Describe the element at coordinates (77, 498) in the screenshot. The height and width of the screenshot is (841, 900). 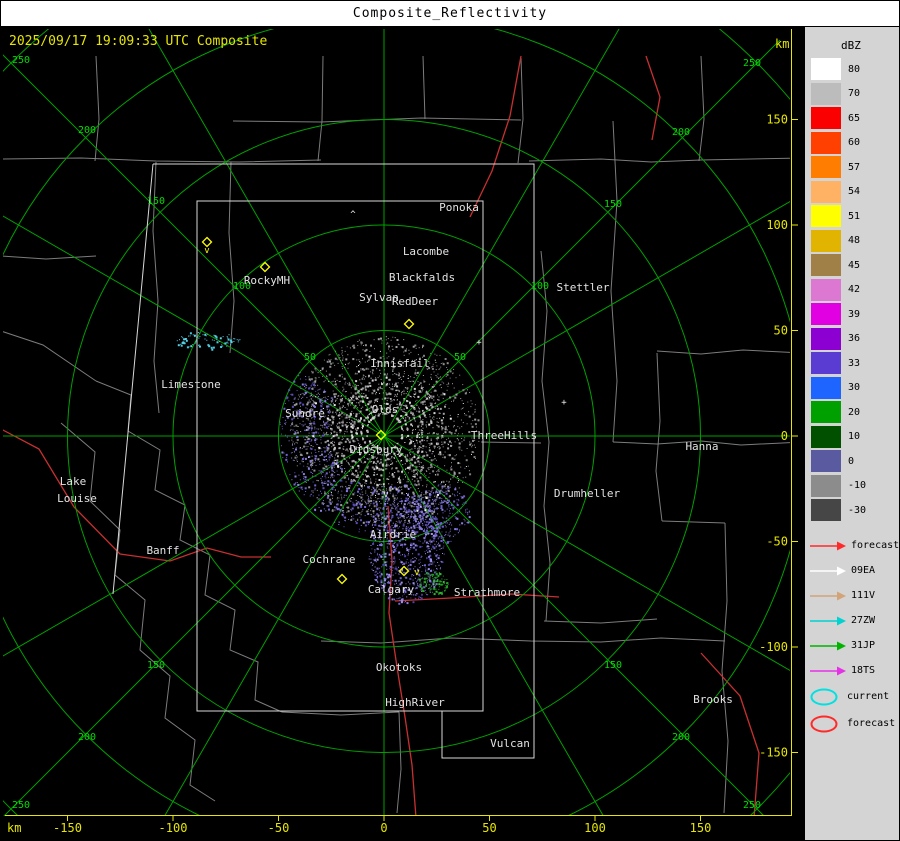
I see `city-label: Louise` at that location.